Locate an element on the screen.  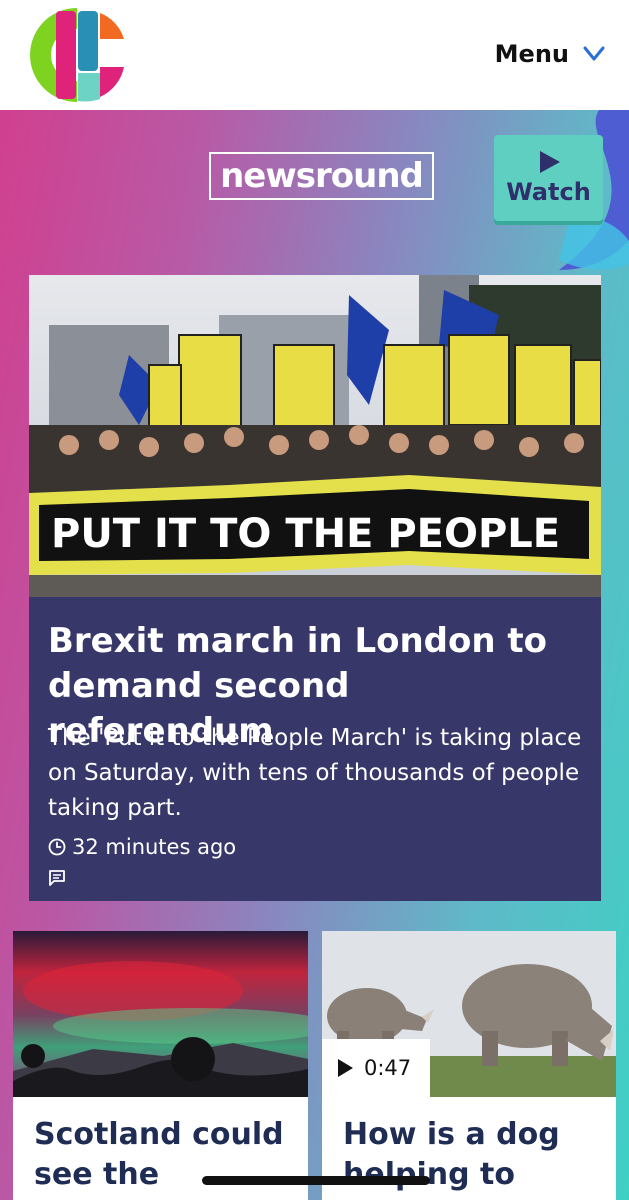
aurora-image is located at coordinates (160, 1014).